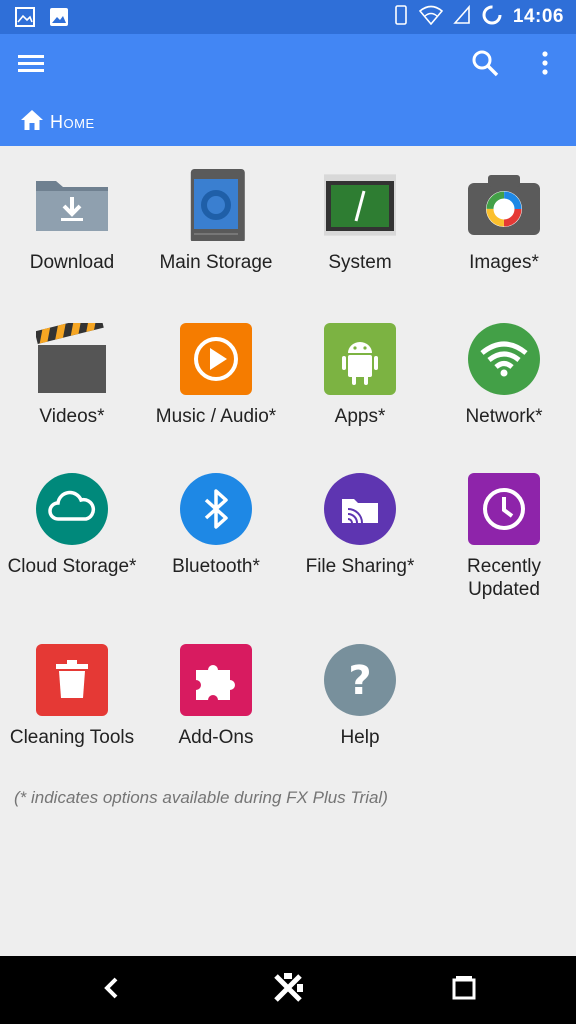 This screenshot has width=576, height=1024. Describe the element at coordinates (216, 680) in the screenshot. I see `puzzle-icon` at that location.